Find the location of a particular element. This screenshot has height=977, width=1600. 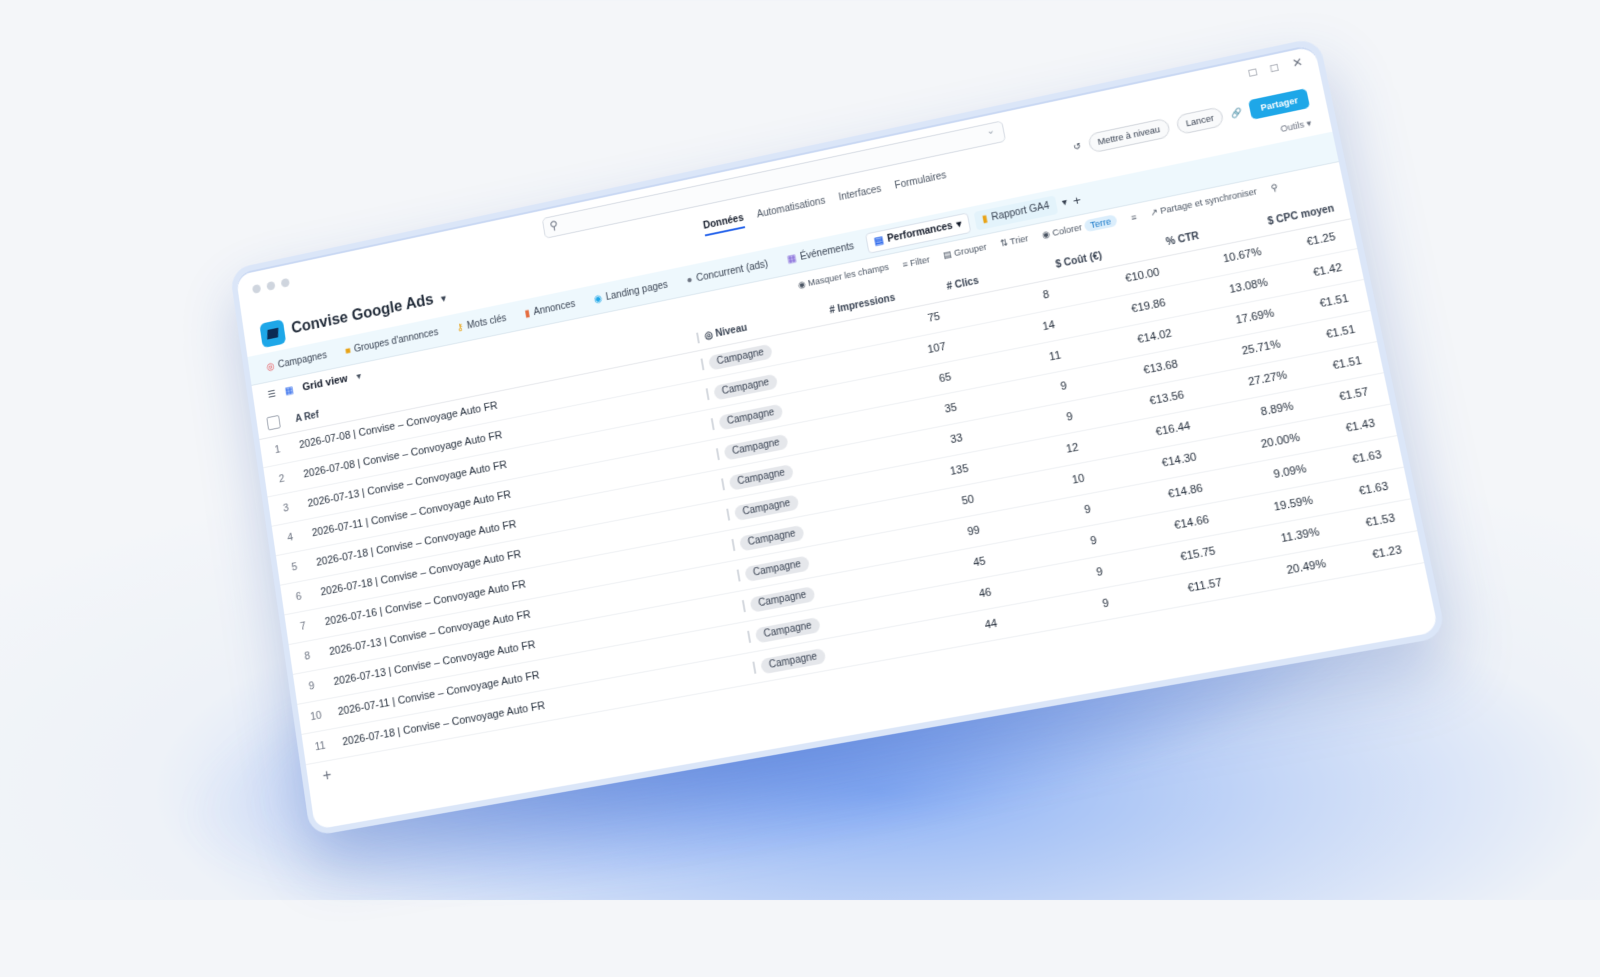

target-icon: ◎ is located at coordinates (270, 367).